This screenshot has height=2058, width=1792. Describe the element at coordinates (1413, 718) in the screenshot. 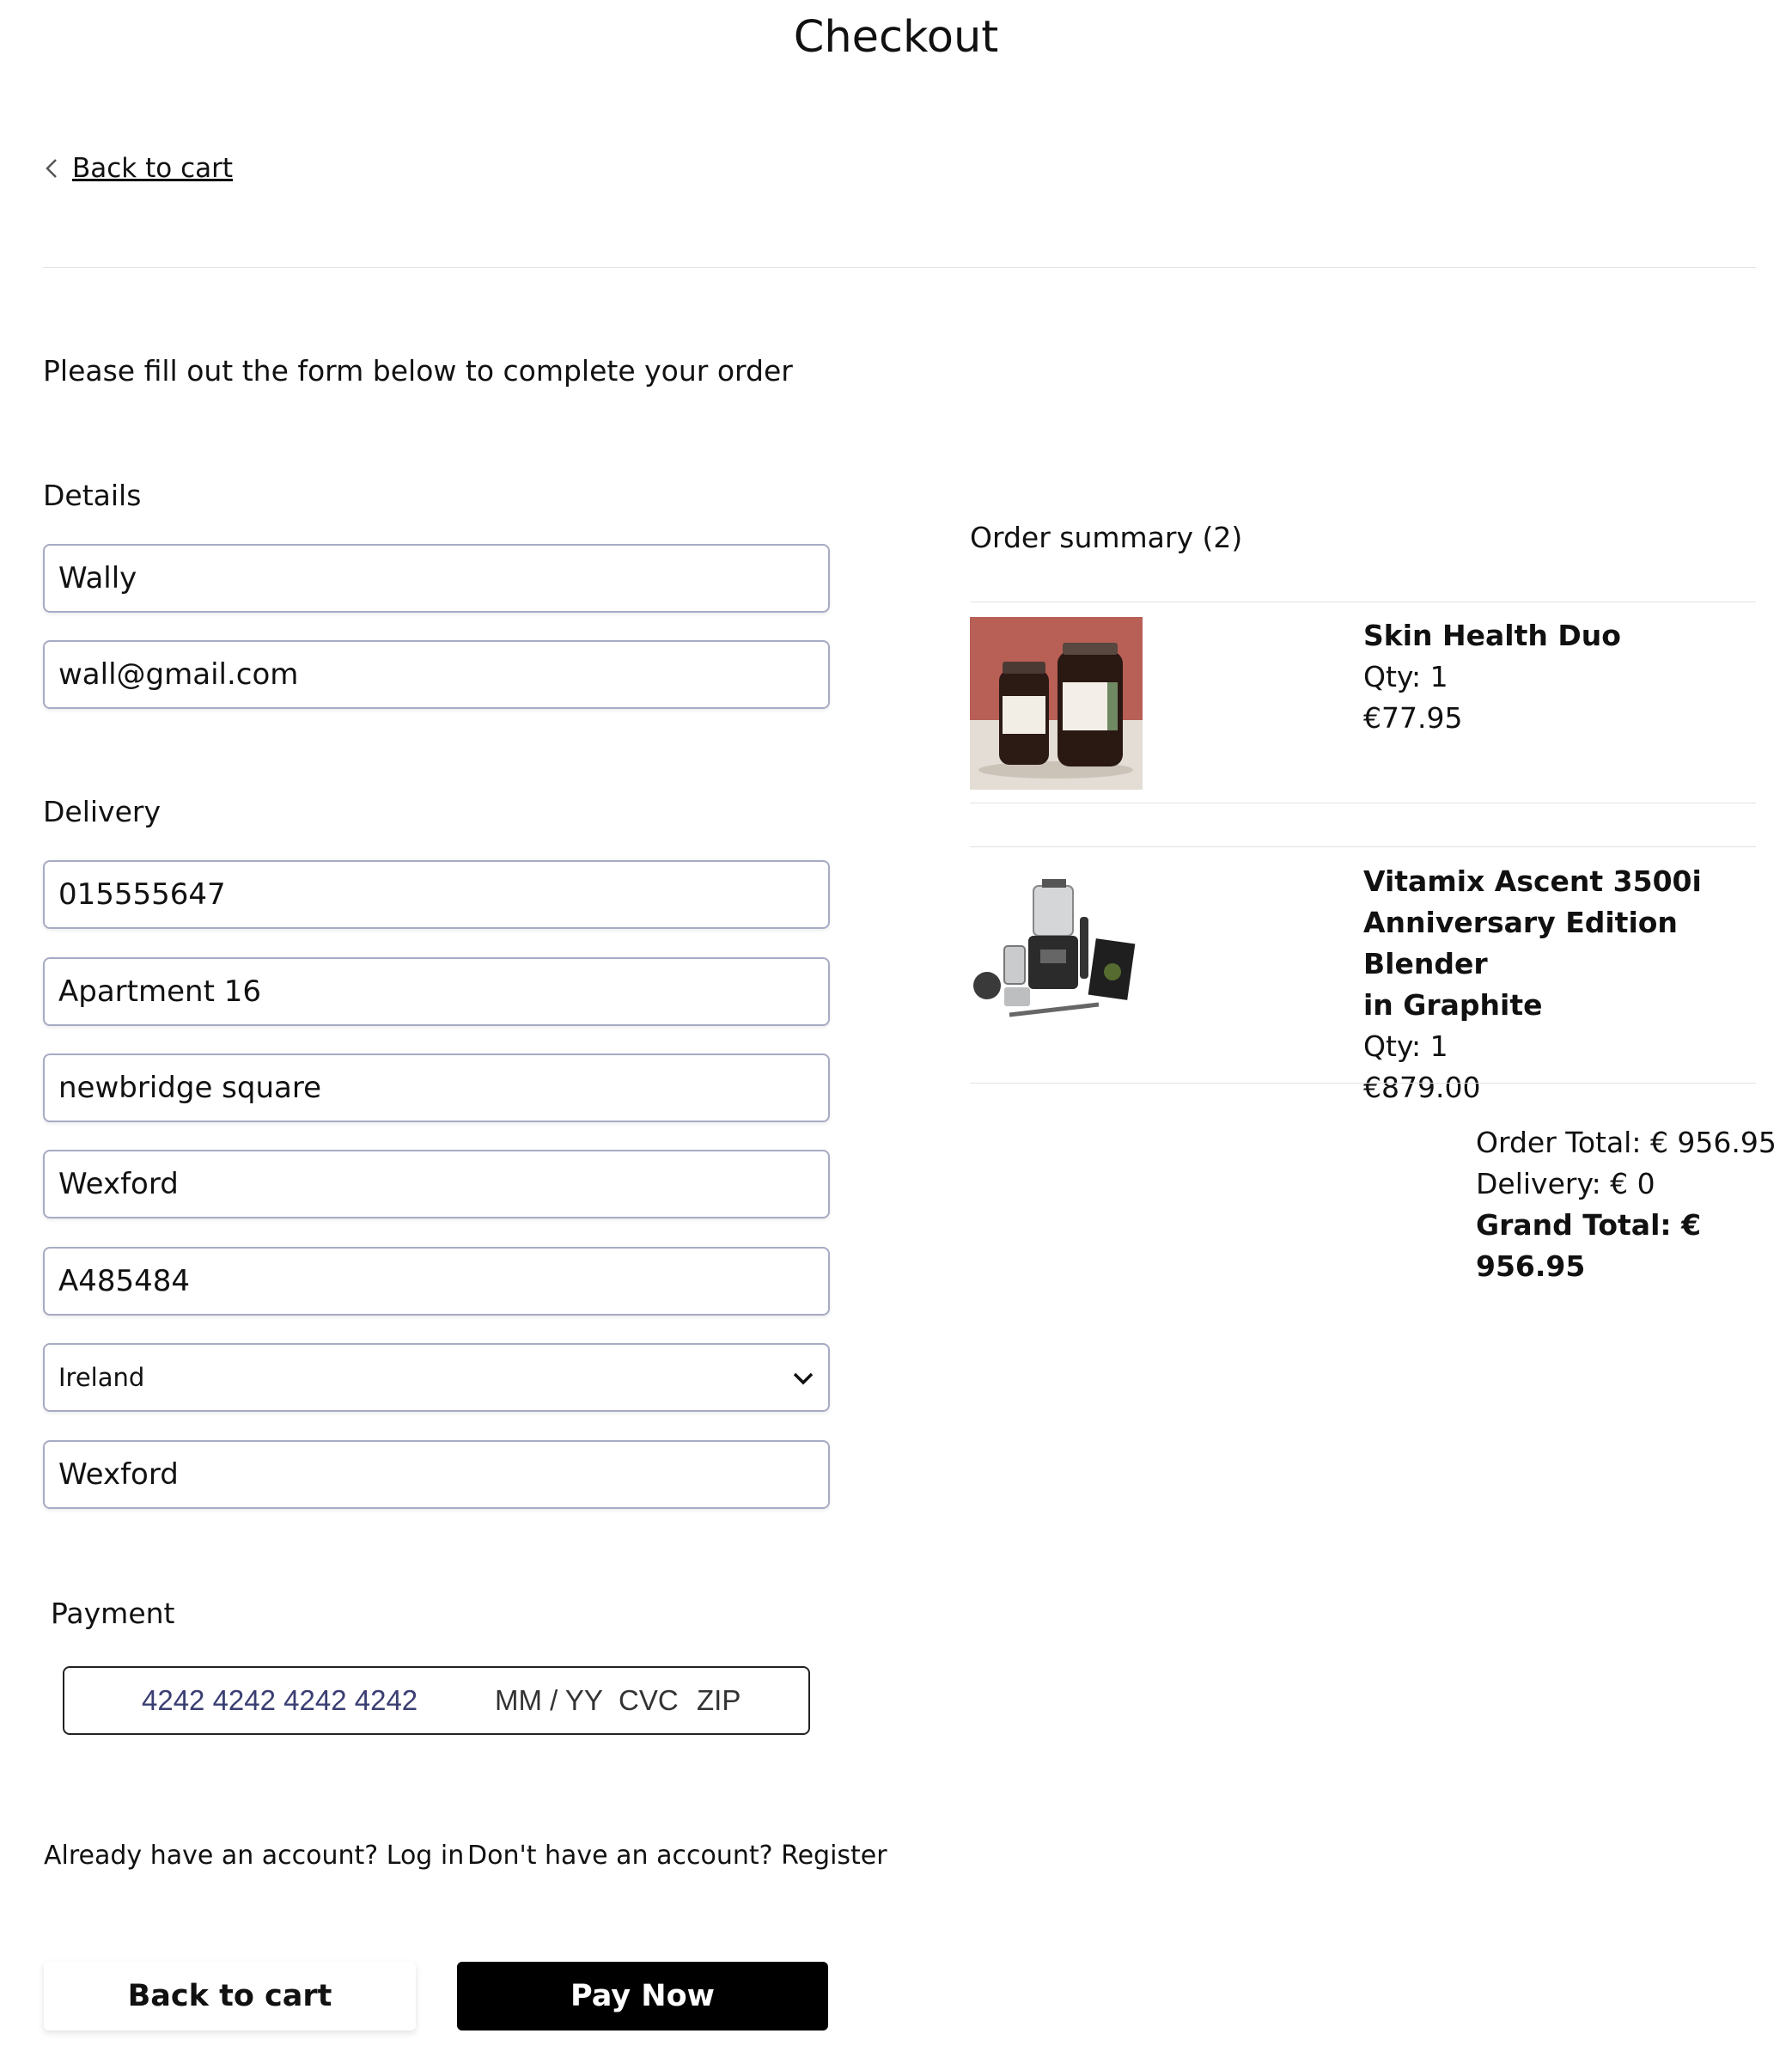

I see `item-price: €77.95` at that location.